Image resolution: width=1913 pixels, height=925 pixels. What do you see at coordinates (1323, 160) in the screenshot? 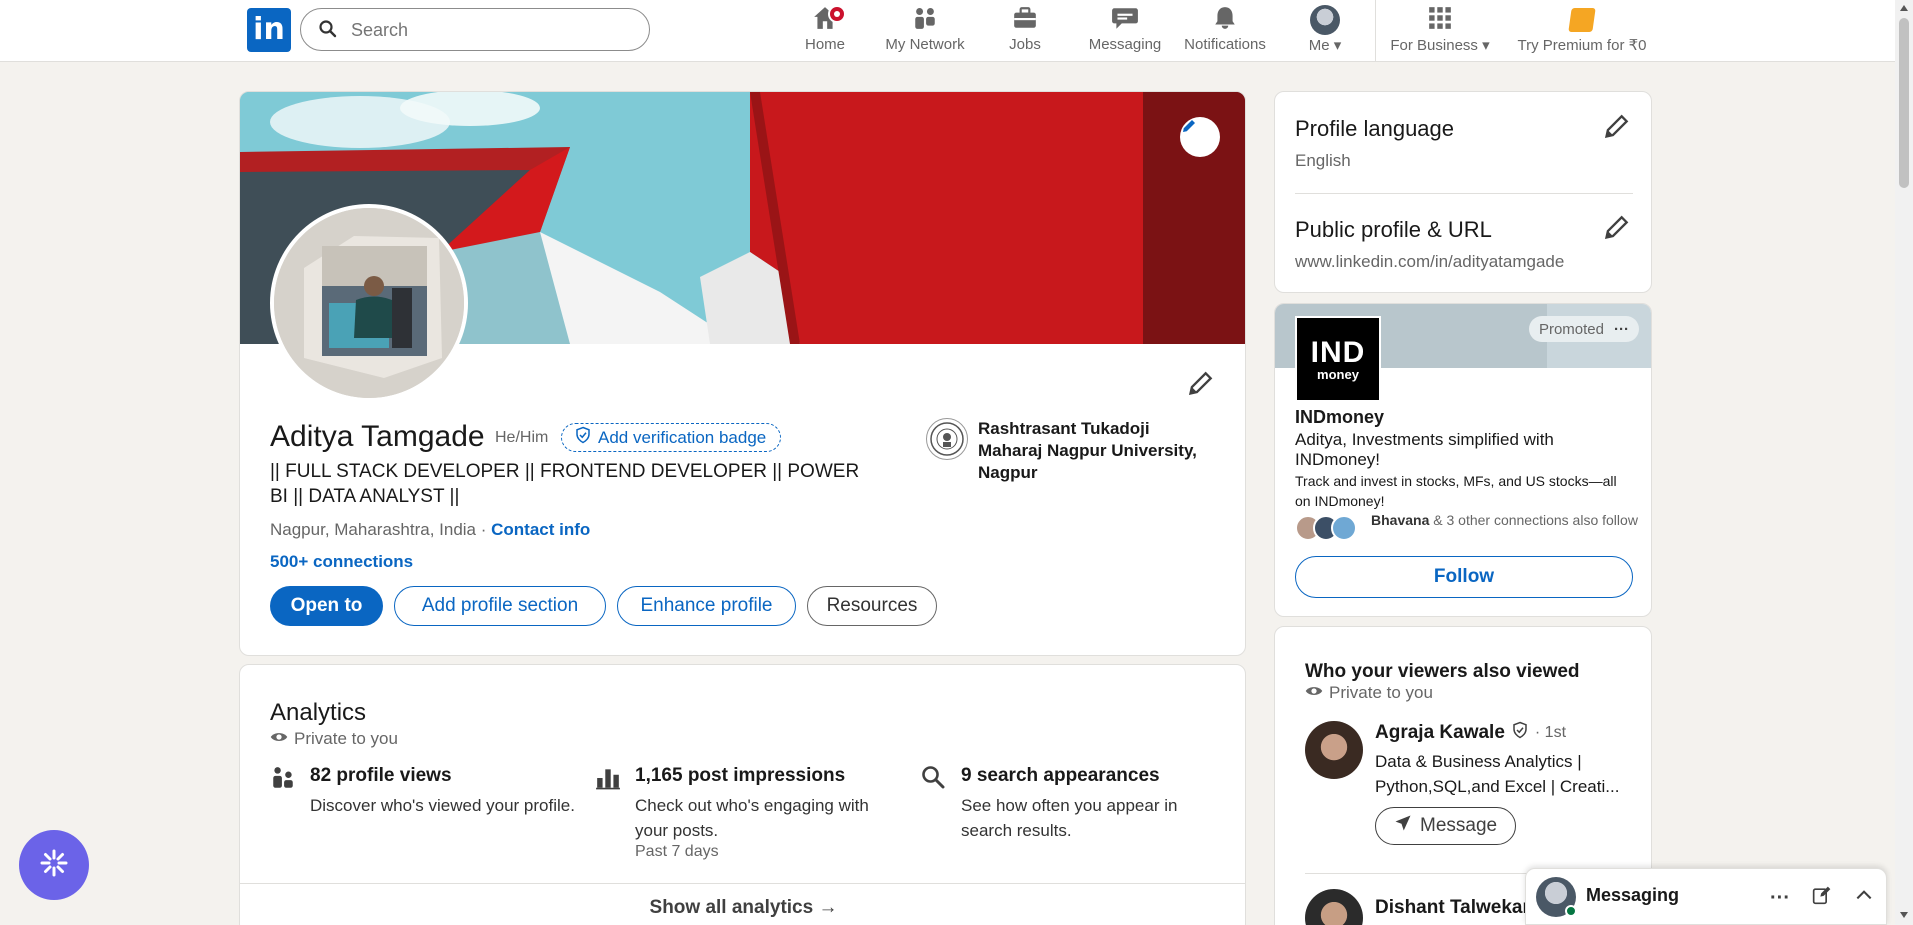
I see `profile-language-value: English` at bounding box center [1323, 160].